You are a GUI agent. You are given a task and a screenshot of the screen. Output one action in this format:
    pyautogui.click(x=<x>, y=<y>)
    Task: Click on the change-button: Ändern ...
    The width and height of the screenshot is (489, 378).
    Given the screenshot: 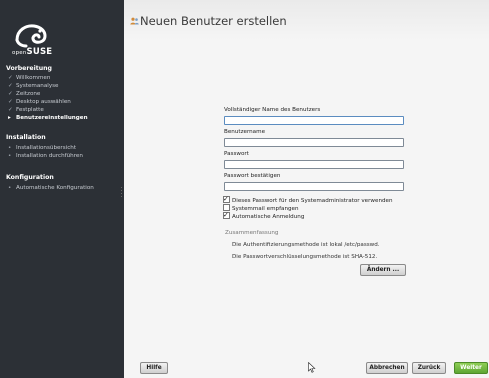 What is the action you would take?
    pyautogui.click(x=383, y=270)
    